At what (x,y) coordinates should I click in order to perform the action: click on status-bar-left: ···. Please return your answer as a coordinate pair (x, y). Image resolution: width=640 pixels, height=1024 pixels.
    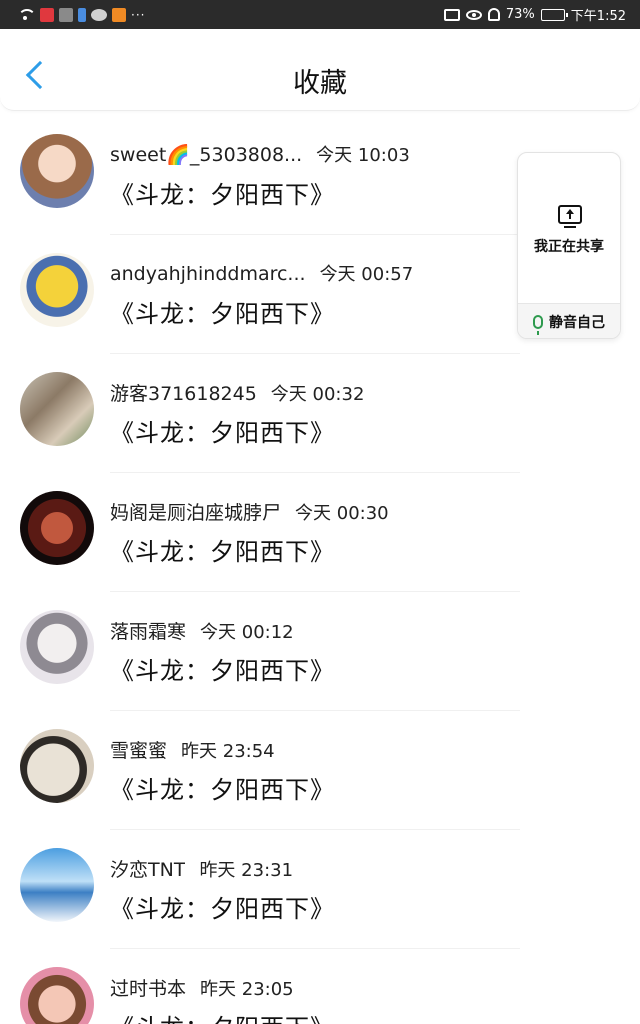
    Looking at the image, I should click on (81, 14).